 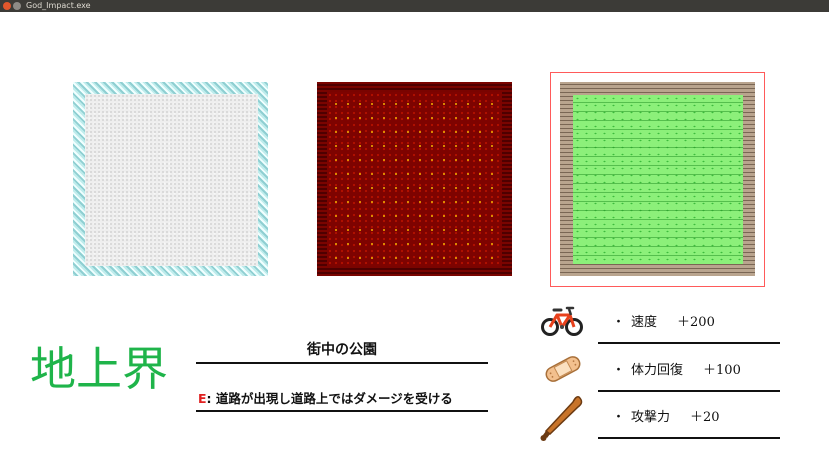 I want to click on close-window-button, so click(x=7, y=6).